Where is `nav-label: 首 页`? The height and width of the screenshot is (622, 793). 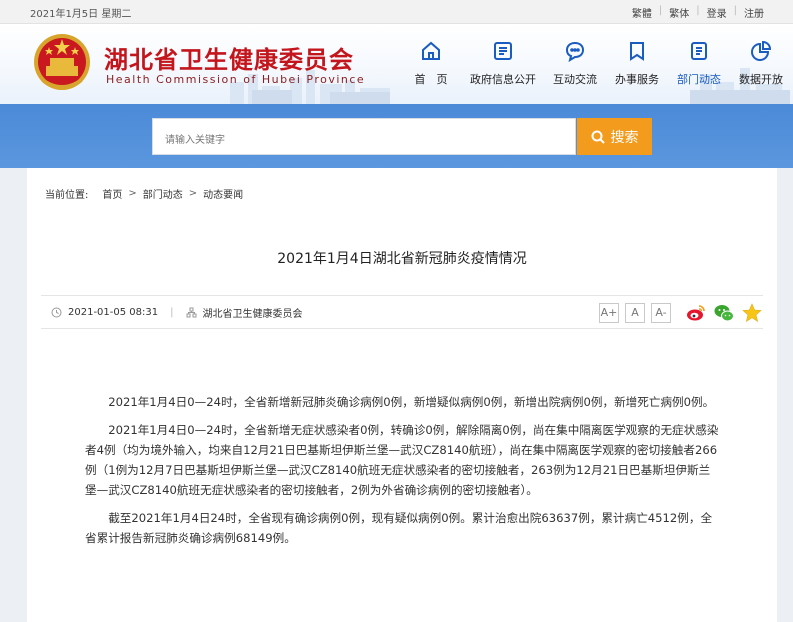
nav-label: 首 页 is located at coordinates (431, 79).